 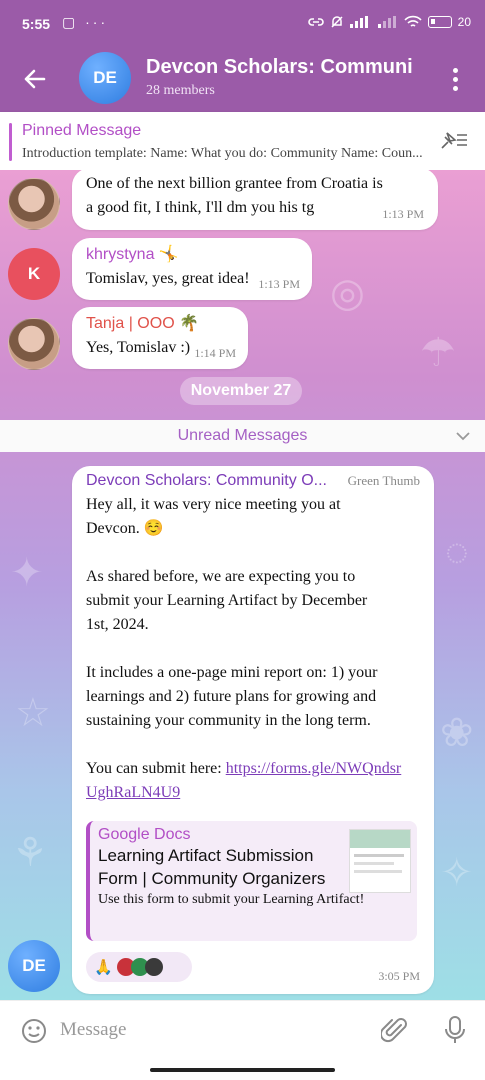 What do you see at coordinates (156, 768) in the screenshot?
I see `submit-prefix: You can submit here:` at bounding box center [156, 768].